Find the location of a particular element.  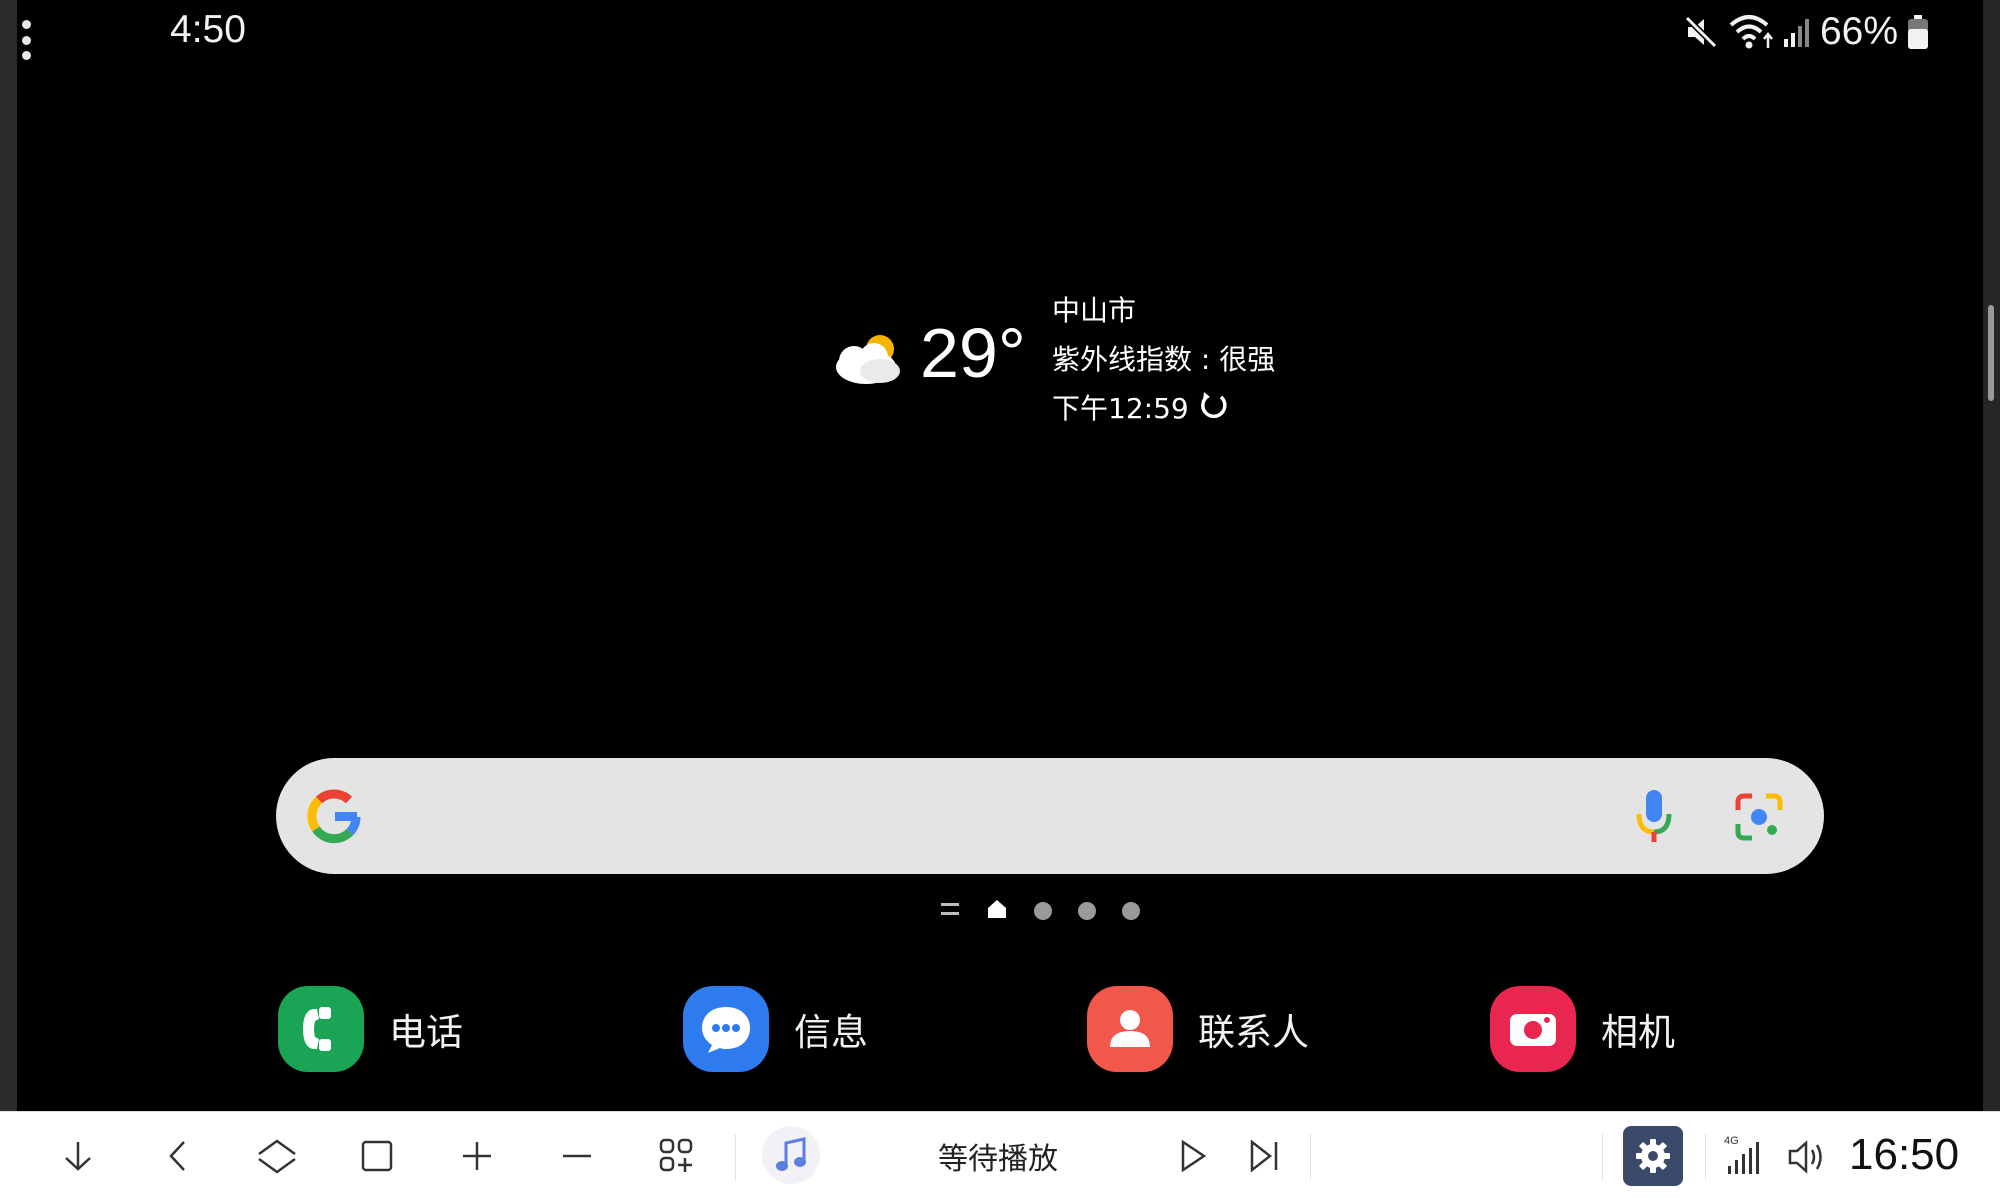

volume-up-icon is located at coordinates (477, 1156).